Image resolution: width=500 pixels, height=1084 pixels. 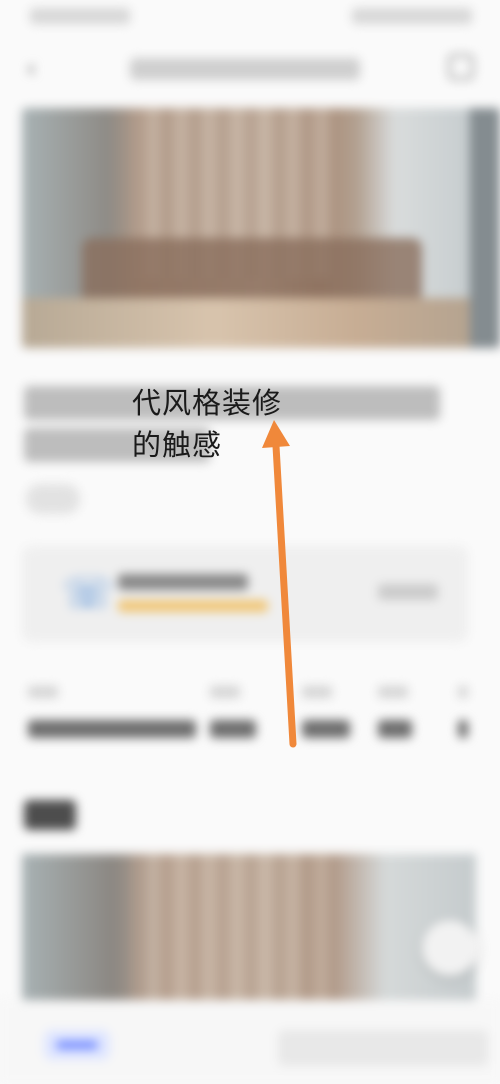 I want to click on section-heading, so click(x=50, y=815).